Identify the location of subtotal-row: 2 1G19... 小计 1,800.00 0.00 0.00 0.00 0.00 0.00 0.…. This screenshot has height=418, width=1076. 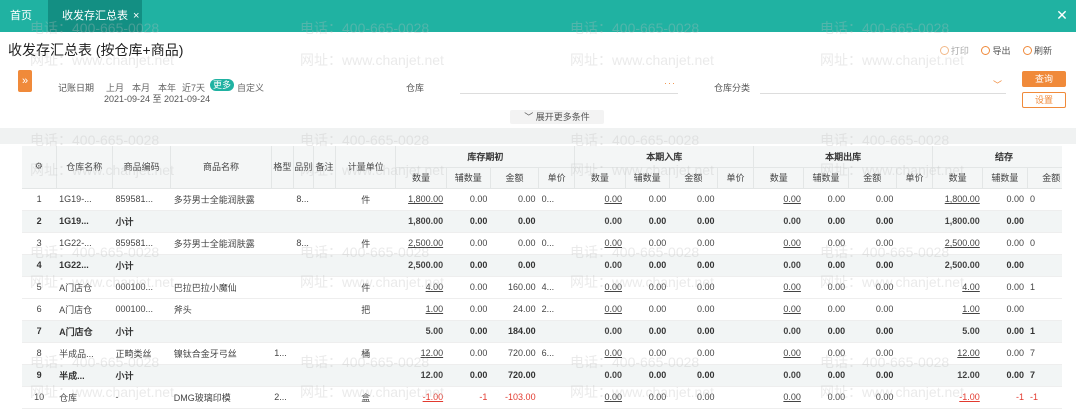
(542, 221).